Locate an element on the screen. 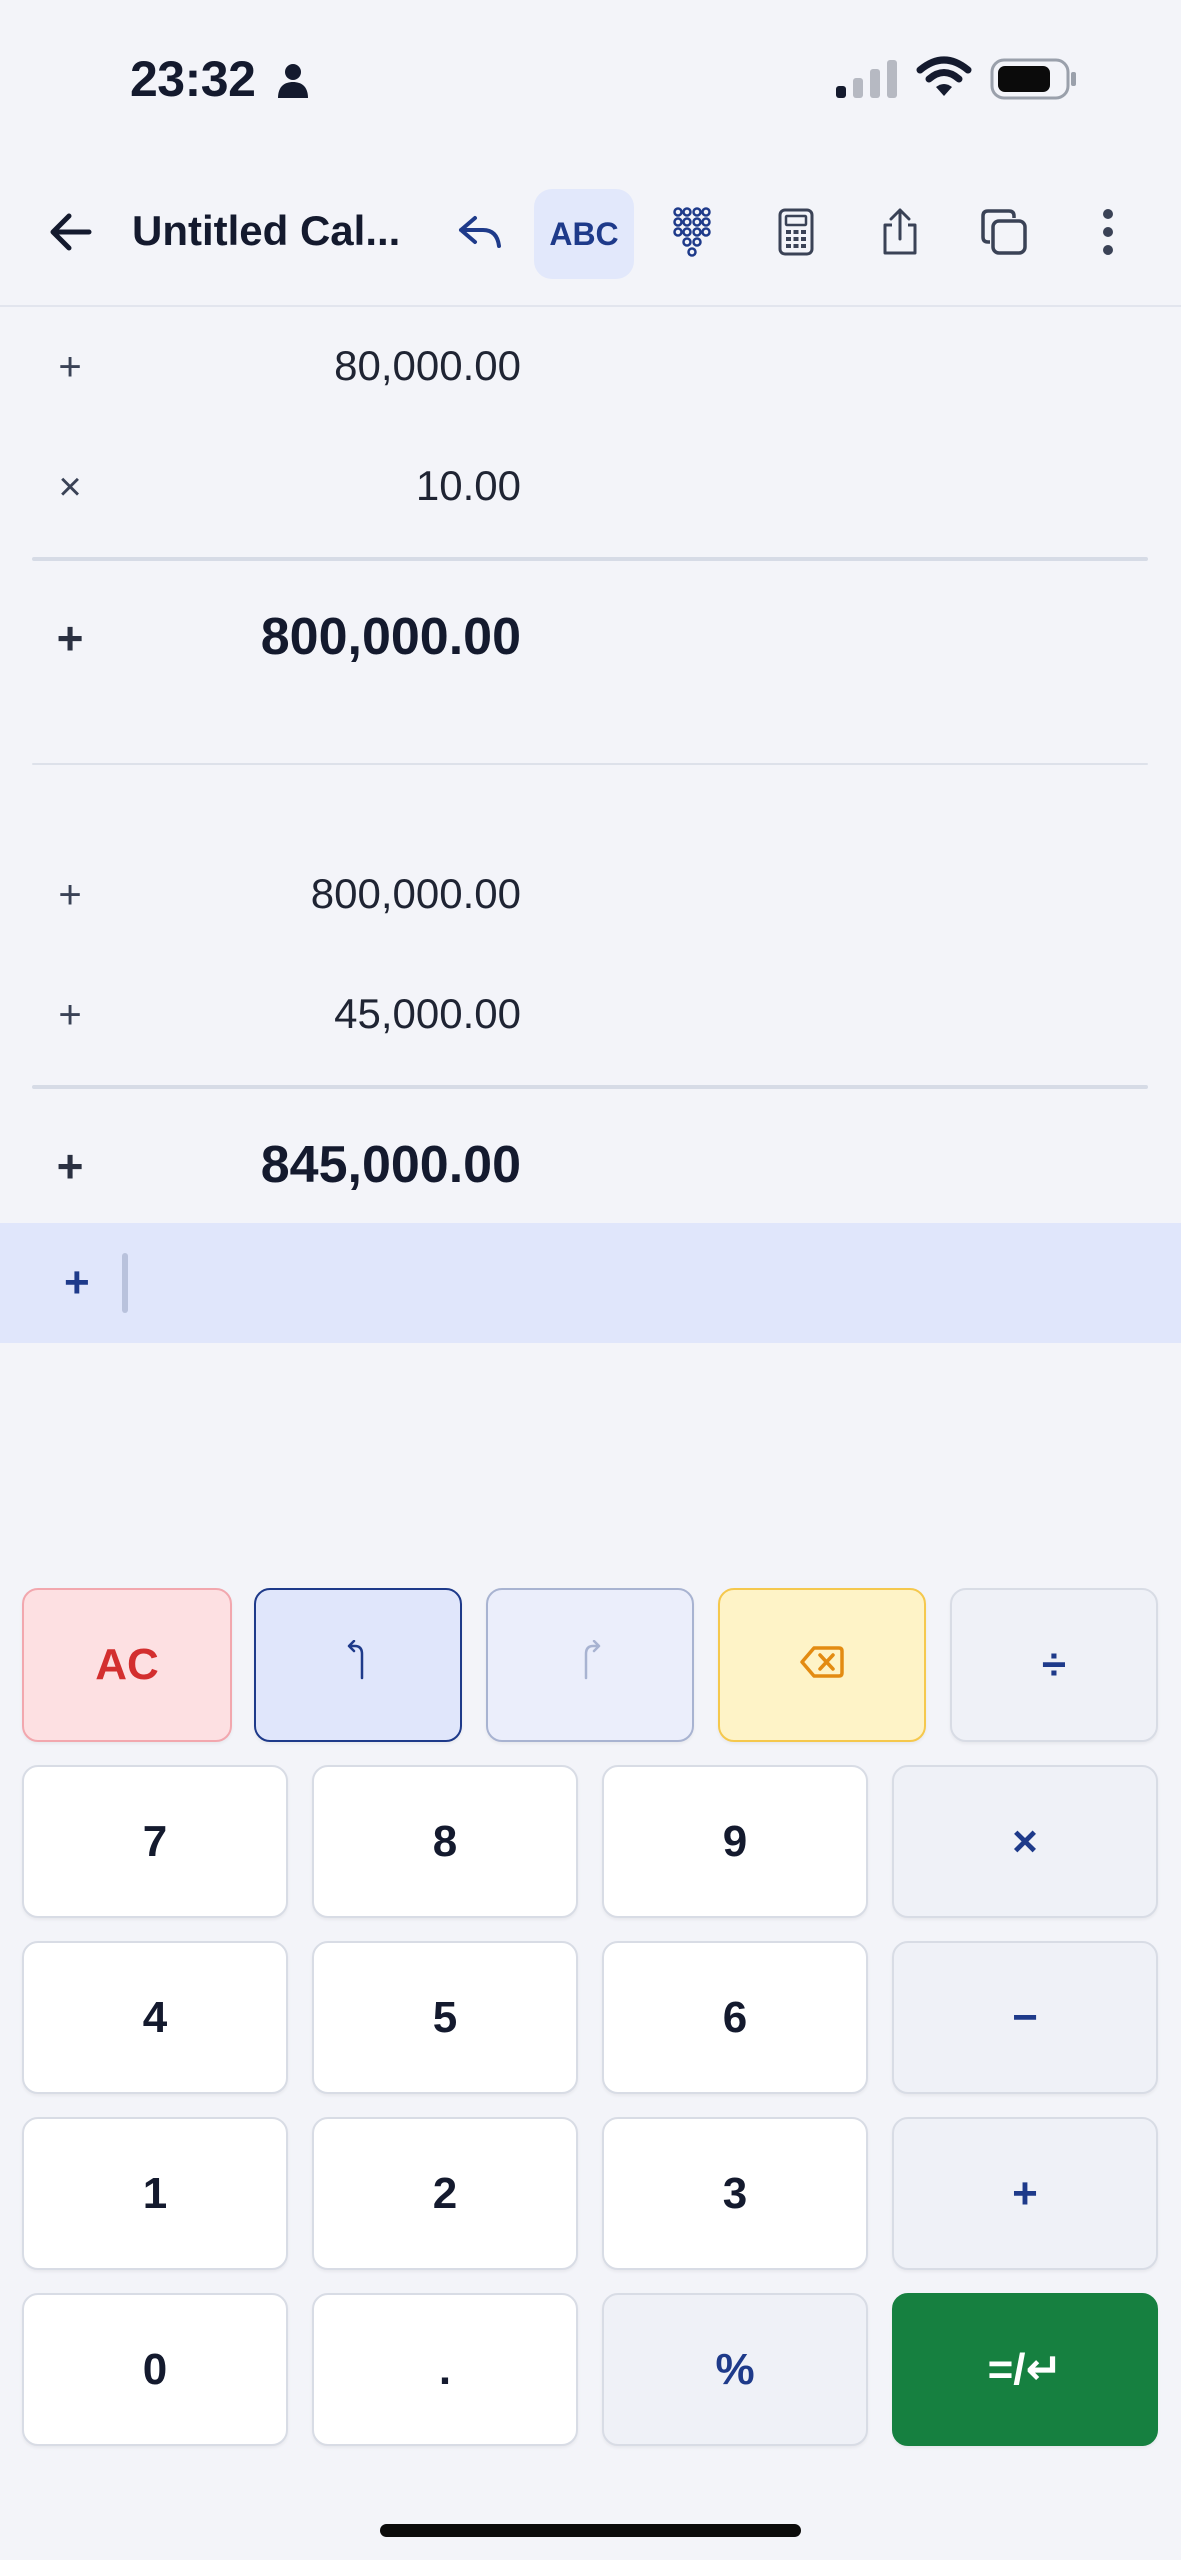 This screenshot has height=2560, width=1181. share-icon is located at coordinates (900, 234).